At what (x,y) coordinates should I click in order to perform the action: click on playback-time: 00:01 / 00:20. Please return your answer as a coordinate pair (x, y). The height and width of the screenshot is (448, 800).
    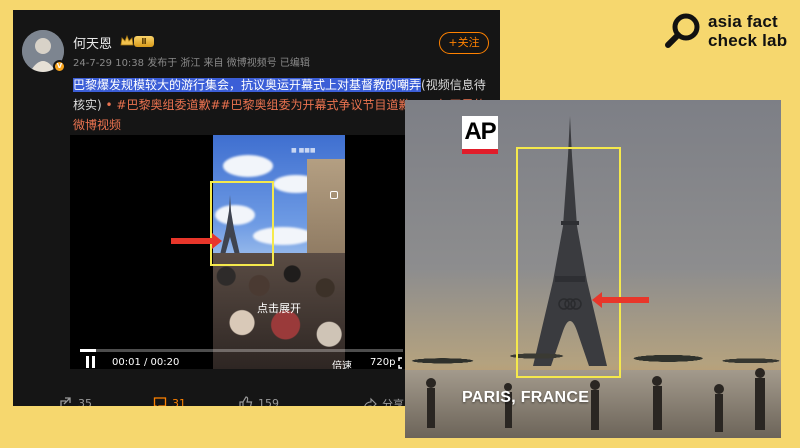
    Looking at the image, I should click on (146, 362).